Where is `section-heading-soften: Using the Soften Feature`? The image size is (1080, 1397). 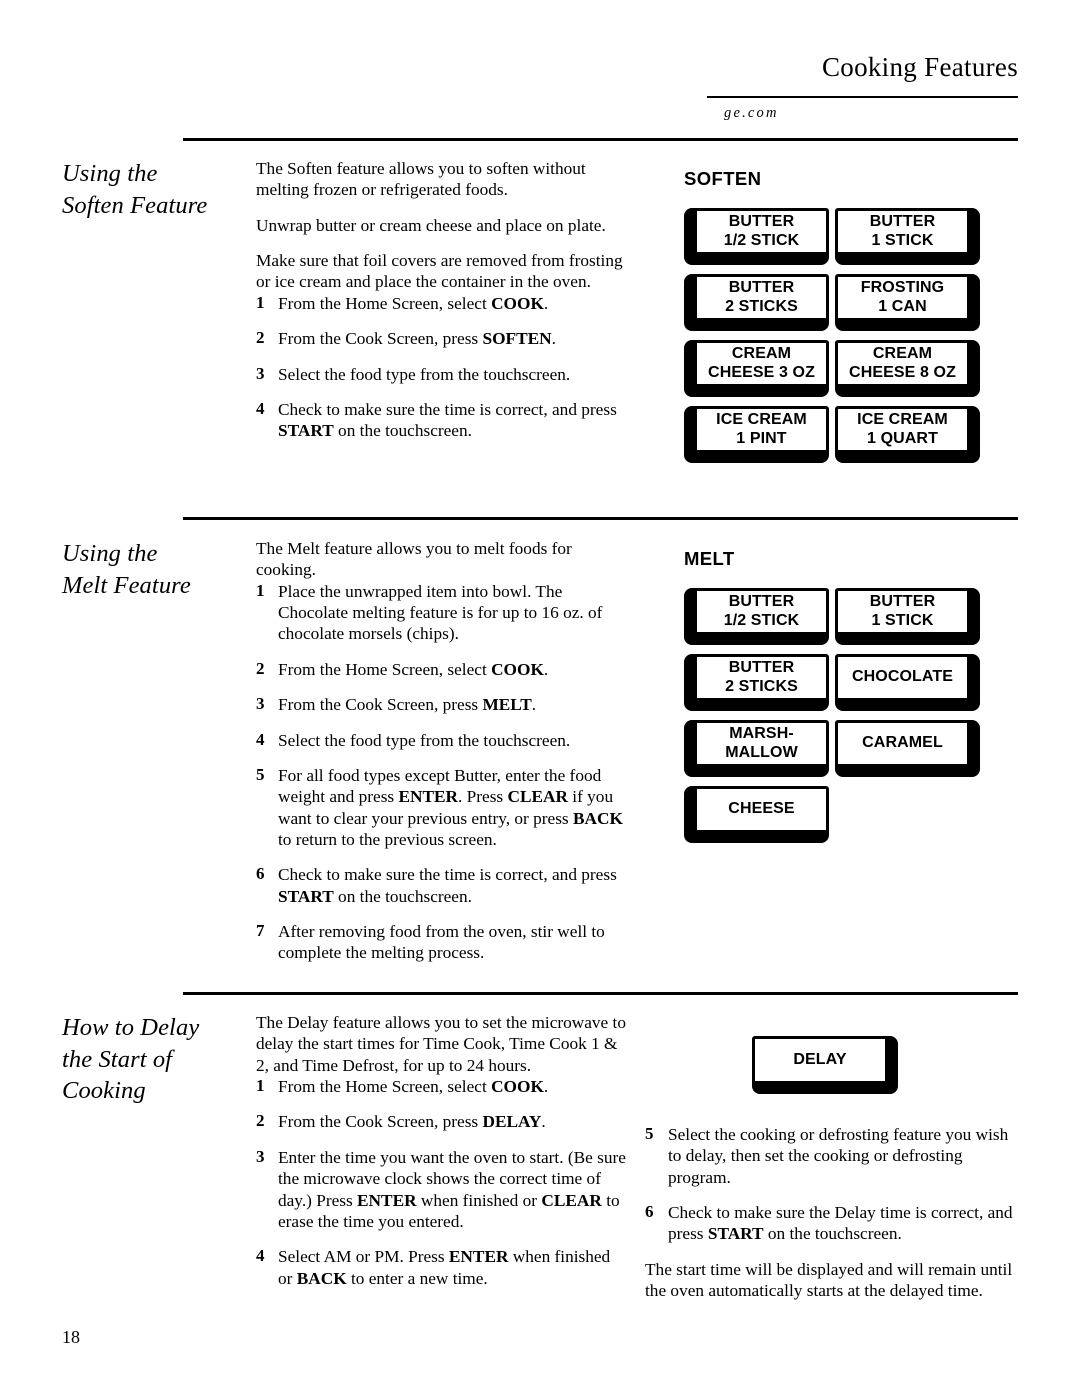 section-heading-soften: Using the Soften Feature is located at coordinates (157, 189).